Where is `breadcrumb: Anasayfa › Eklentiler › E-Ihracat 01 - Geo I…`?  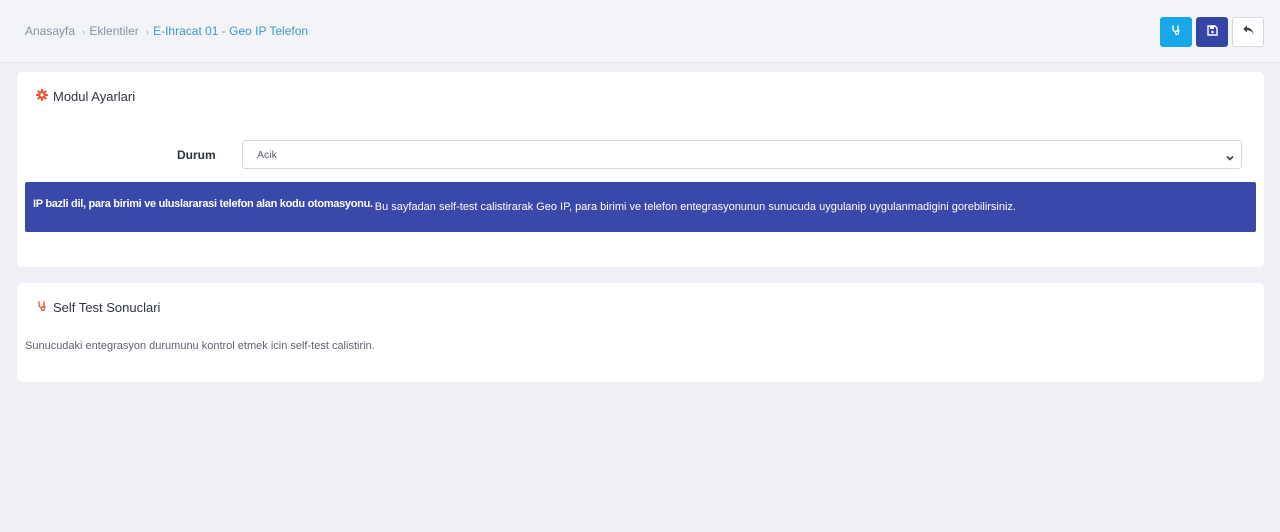 breadcrumb: Anasayfa › Eklentiler › E-Ihracat 01 - Geo I… is located at coordinates (166, 31).